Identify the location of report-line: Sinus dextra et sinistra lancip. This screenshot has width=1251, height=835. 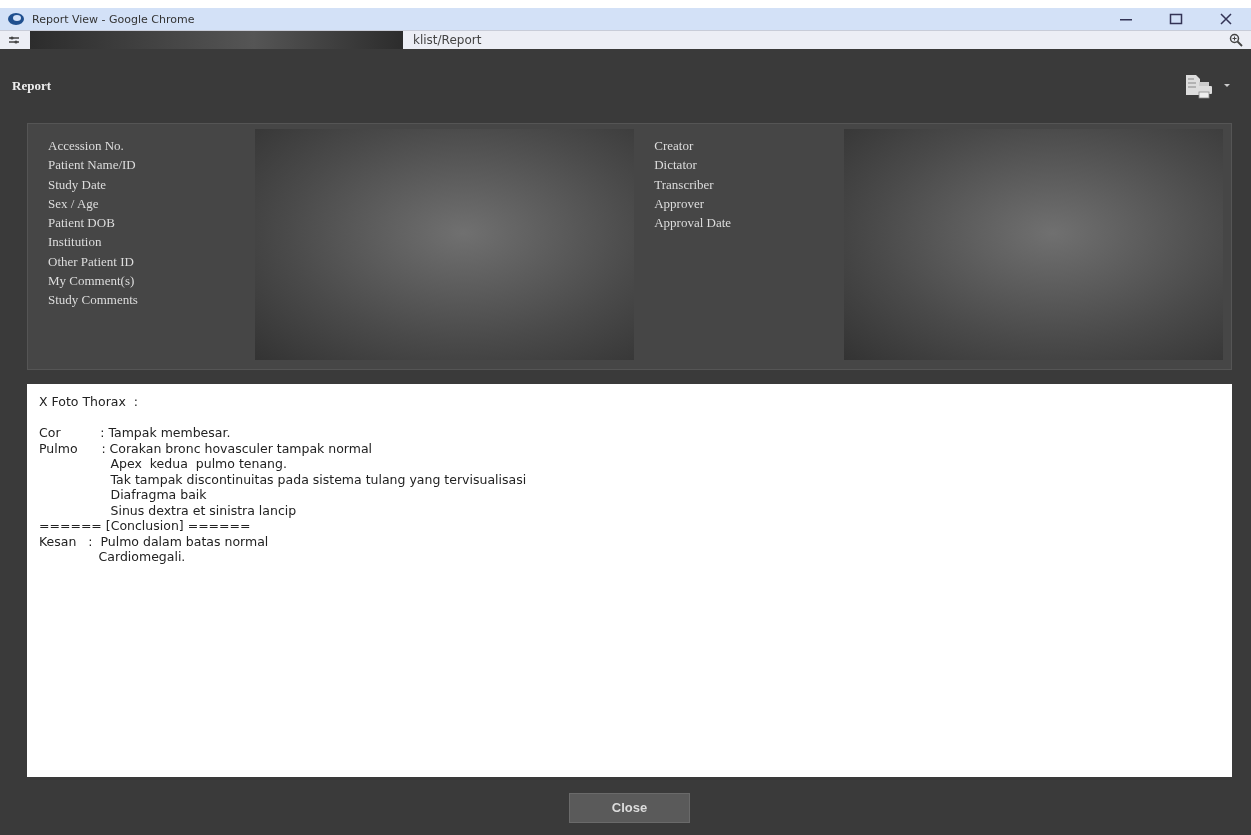
(203, 510).